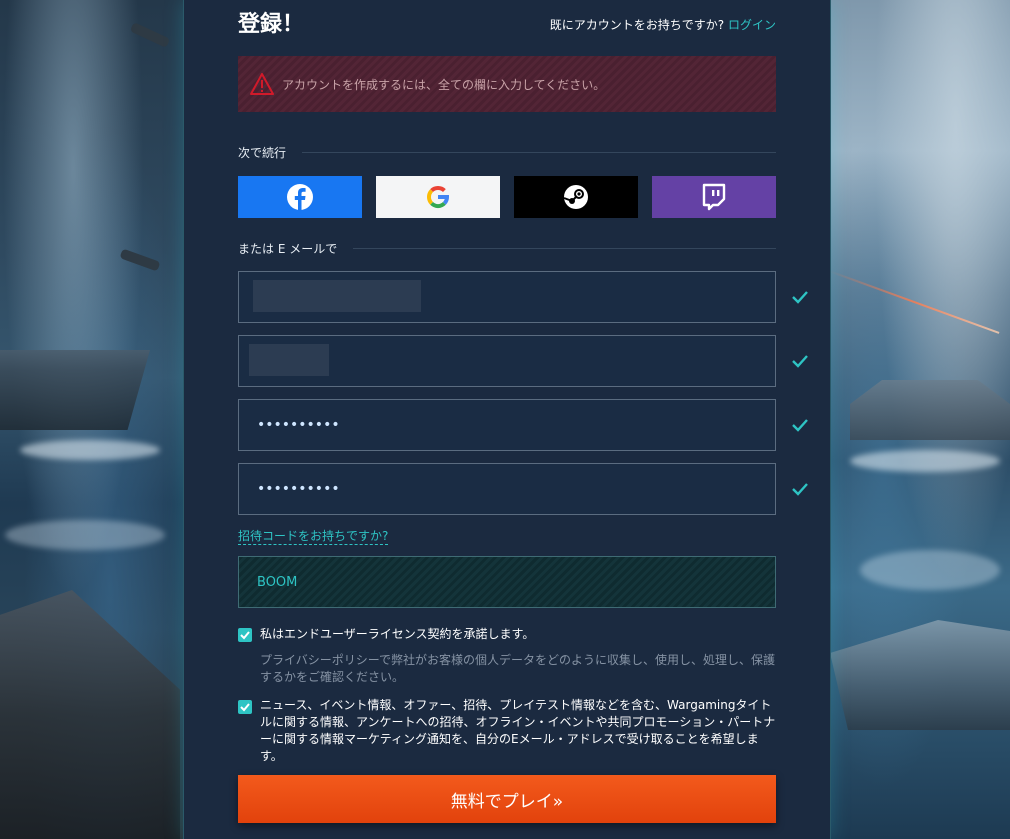 Image resolution: width=1010 pixels, height=839 pixels. I want to click on invite-code-field, so click(507, 582).